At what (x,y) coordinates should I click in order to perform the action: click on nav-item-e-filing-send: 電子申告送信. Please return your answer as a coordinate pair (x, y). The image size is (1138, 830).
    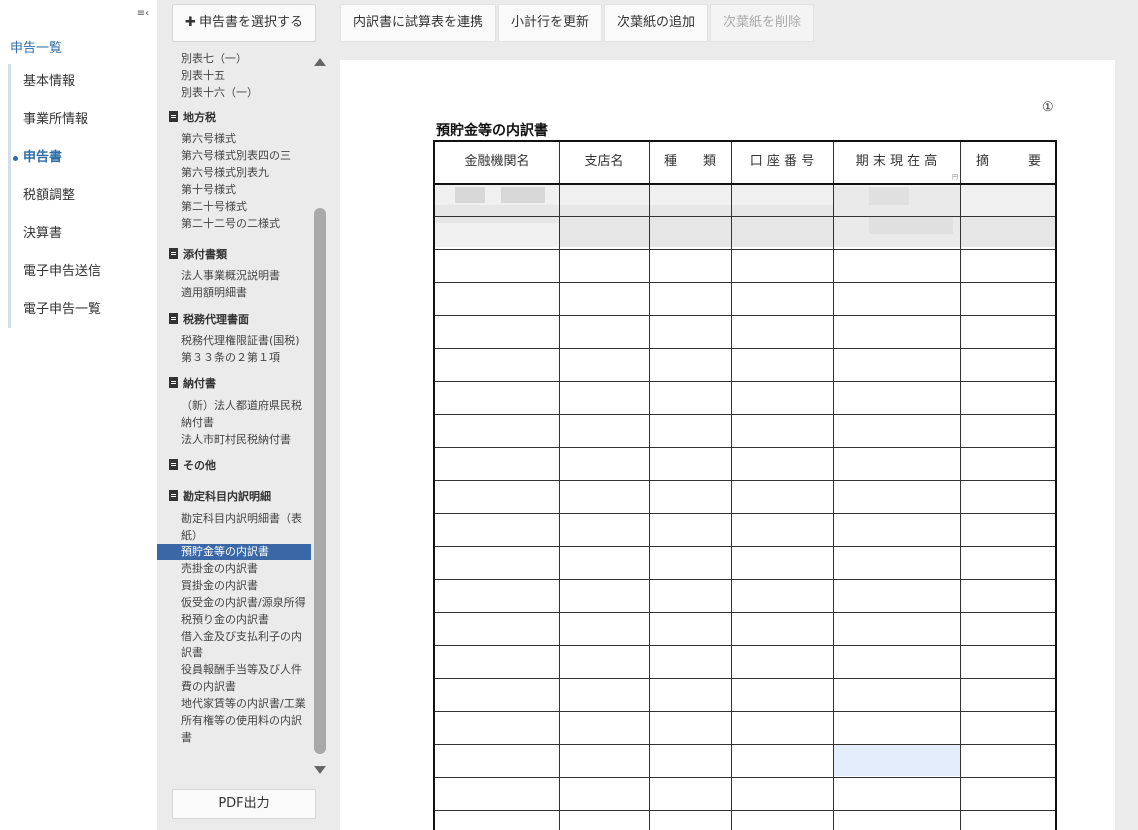
    Looking at the image, I should click on (62, 272).